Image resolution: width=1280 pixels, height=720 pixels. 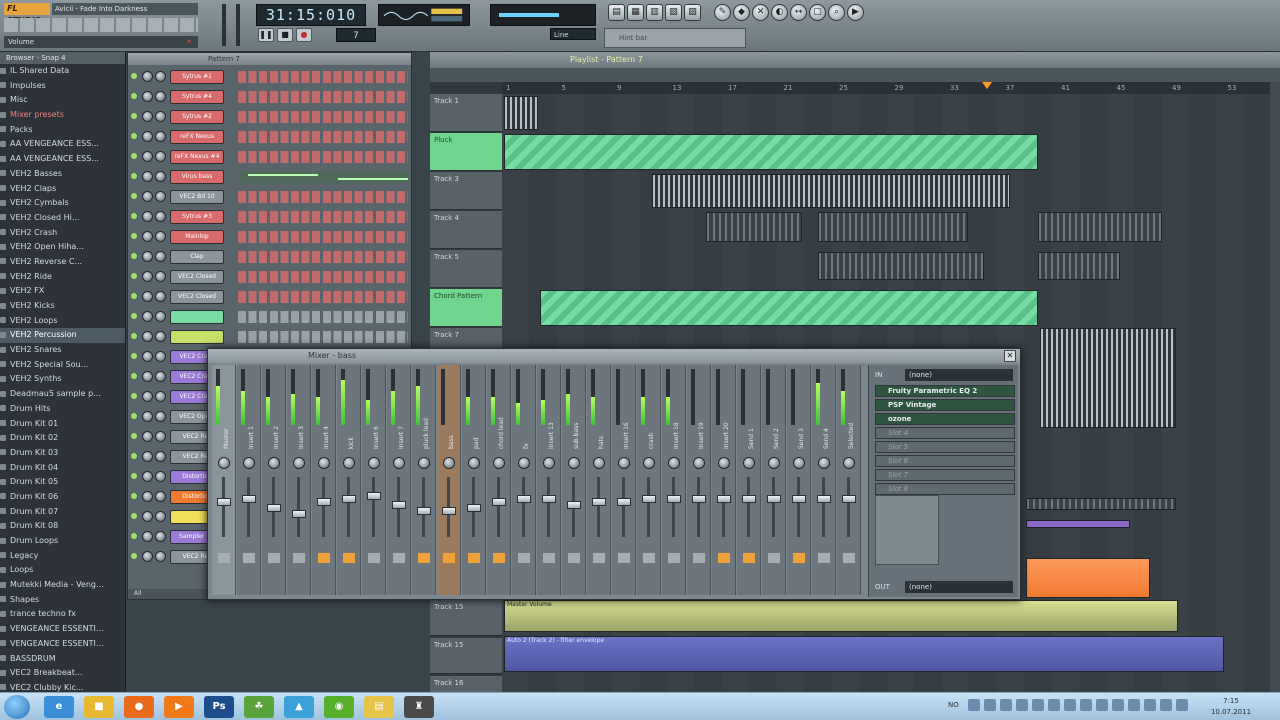 I want to click on channel-button: VEC2 Closed, so click(x=197, y=297).